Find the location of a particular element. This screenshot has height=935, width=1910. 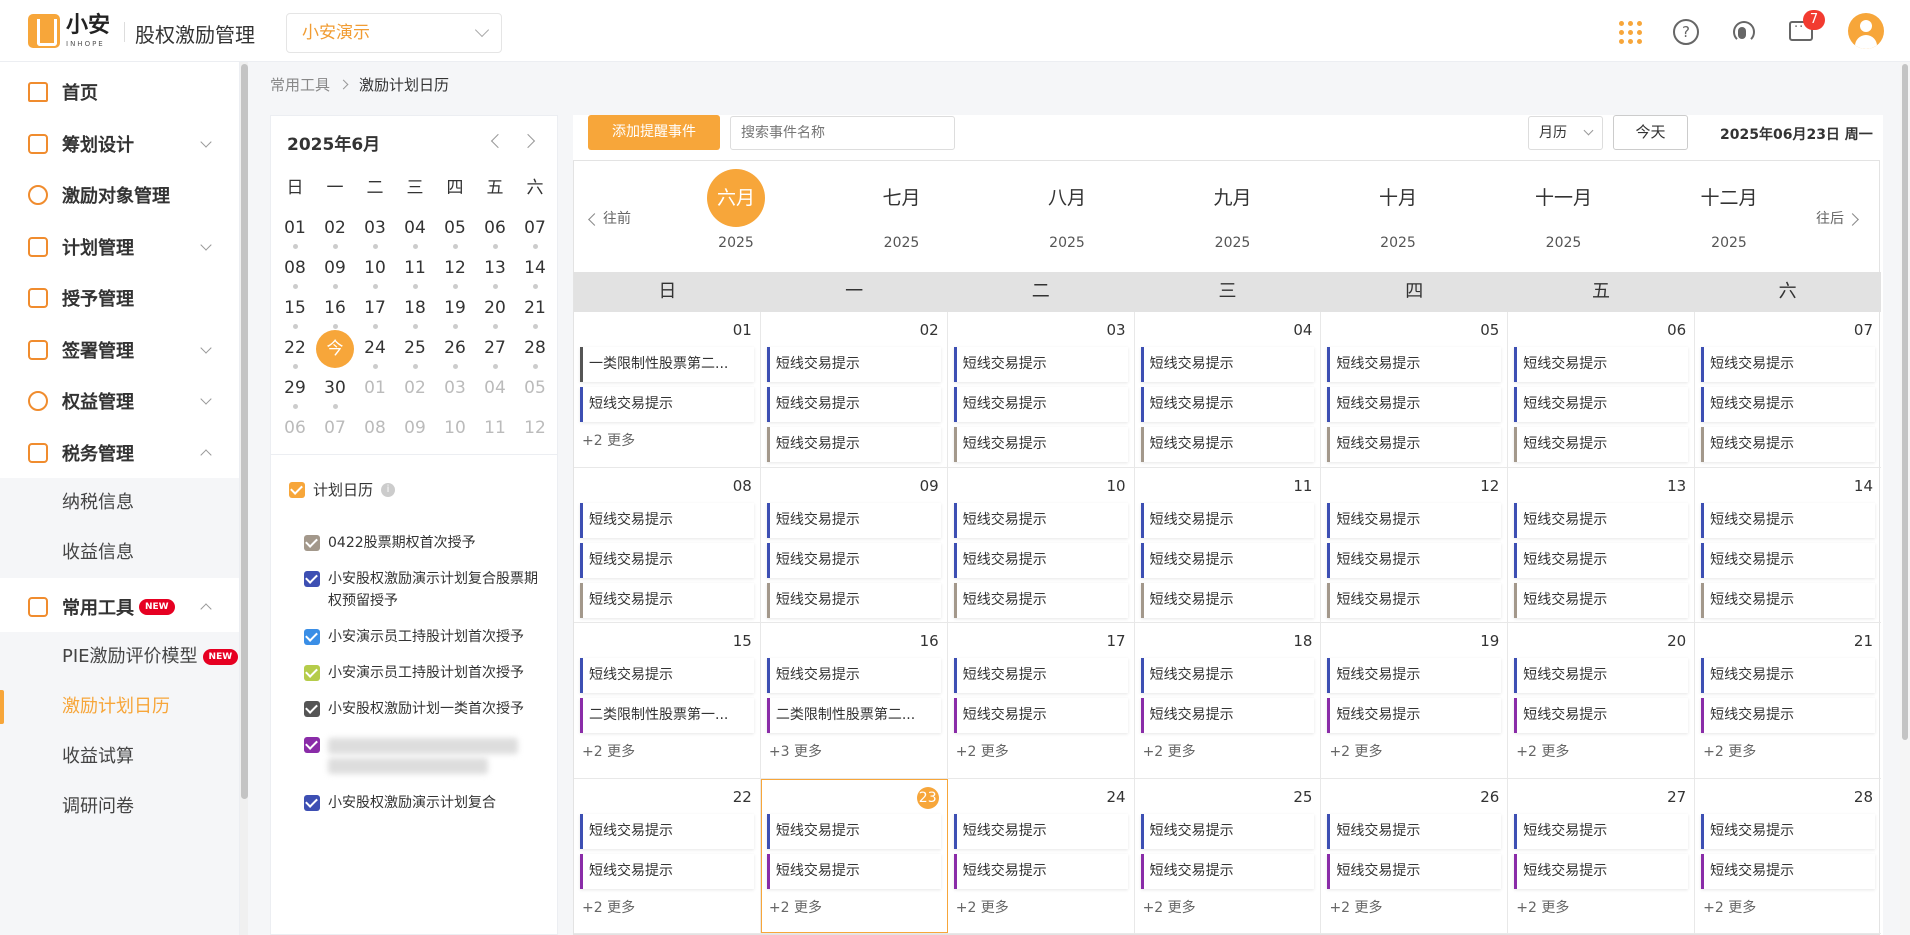

calendar-day: 28 短线交易提示 短线交易提示 +2 更多 is located at coordinates (1788, 856).